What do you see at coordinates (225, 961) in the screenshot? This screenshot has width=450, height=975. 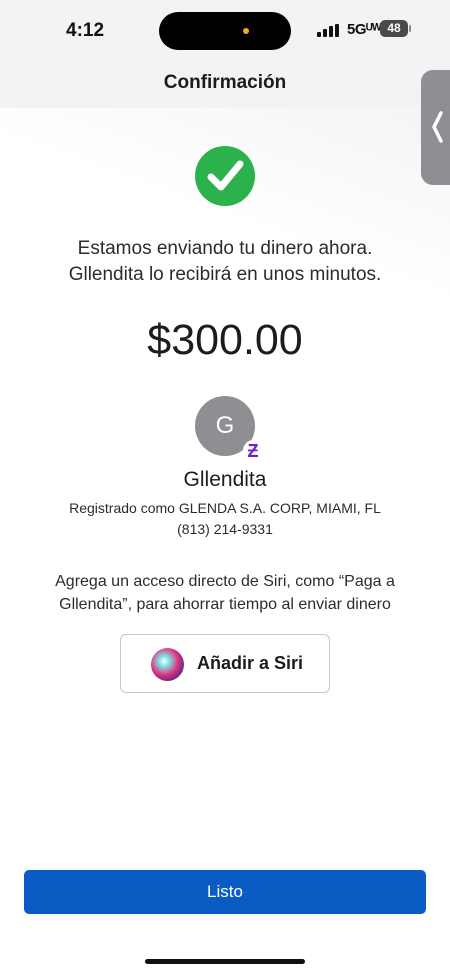 I see `home-indicator` at bounding box center [225, 961].